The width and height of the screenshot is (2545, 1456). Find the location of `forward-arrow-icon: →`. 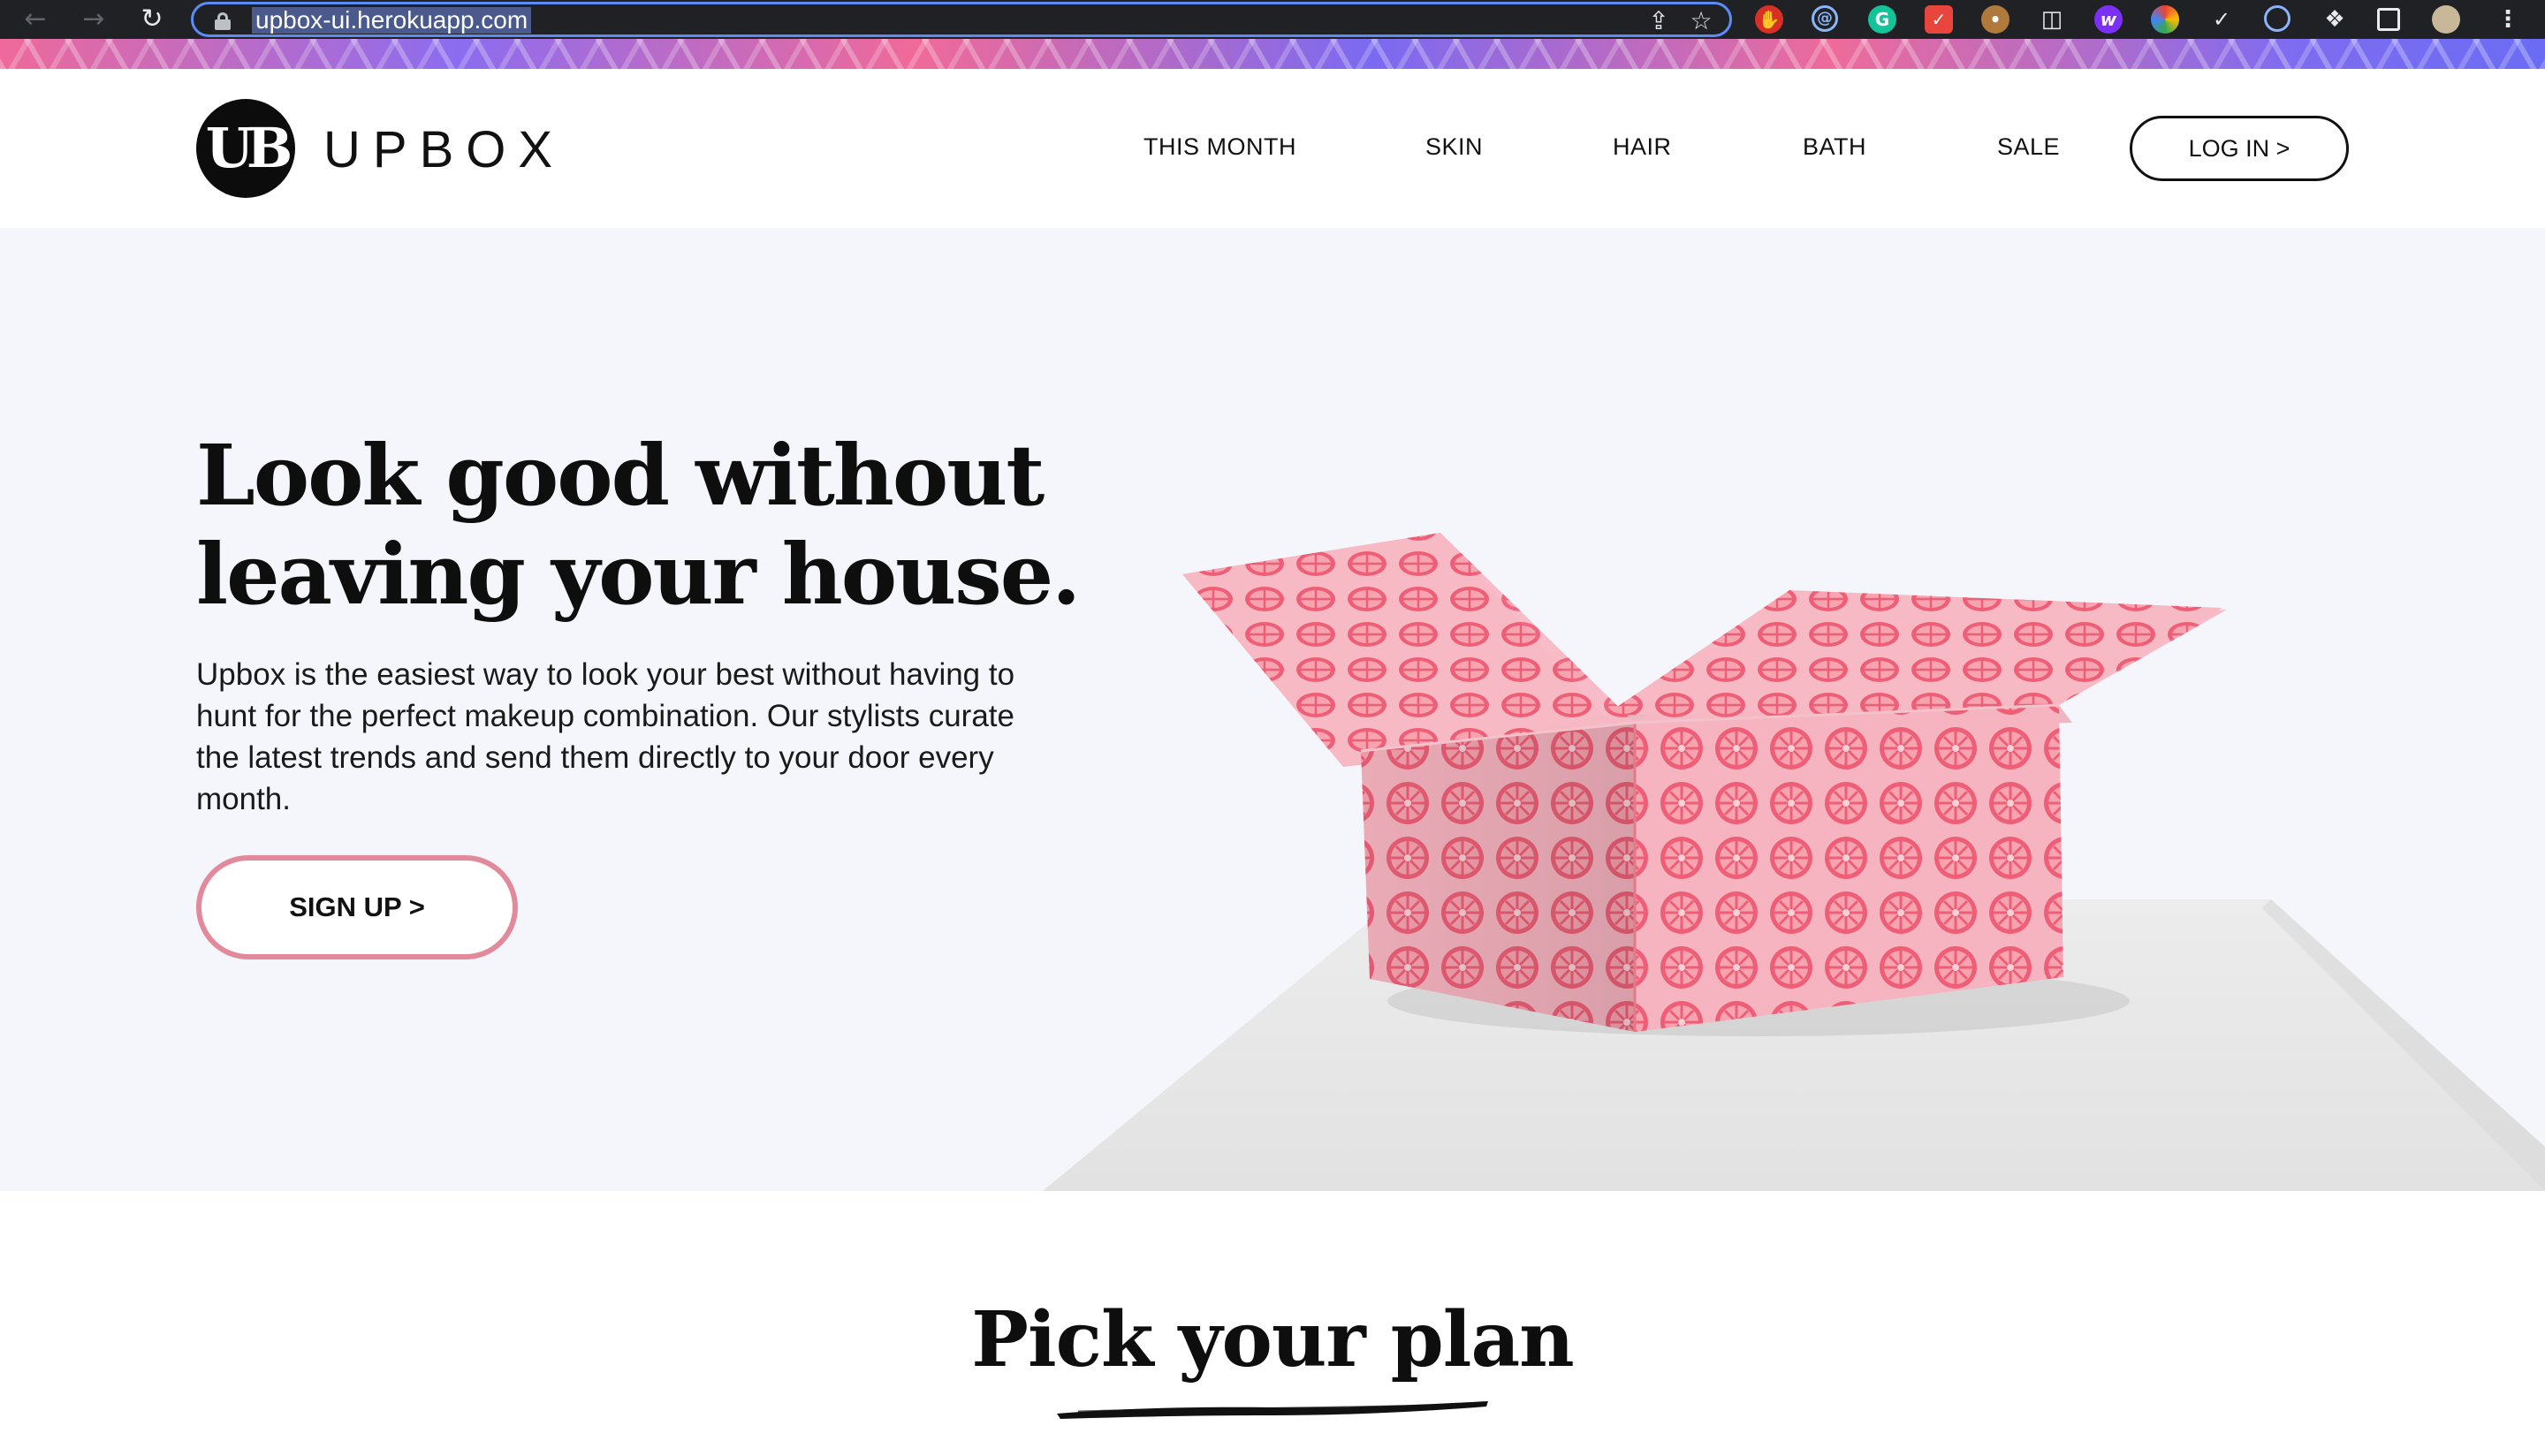

forward-arrow-icon: → is located at coordinates (93, 19).